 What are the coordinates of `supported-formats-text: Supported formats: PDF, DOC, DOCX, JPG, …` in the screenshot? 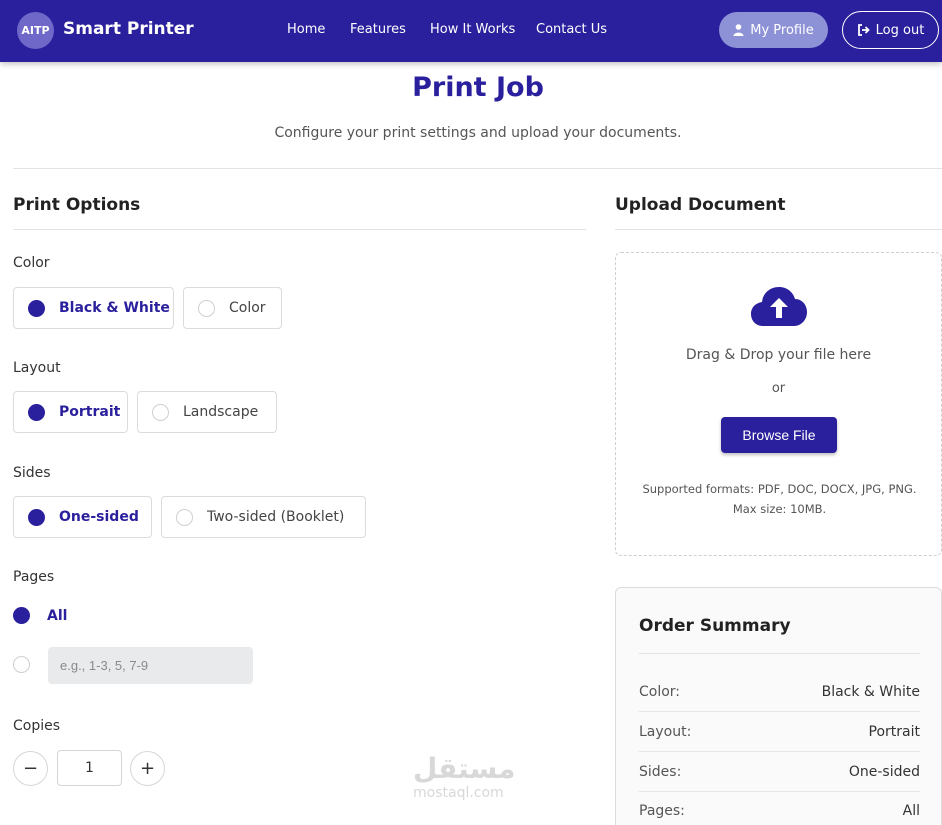 It's located at (779, 499).